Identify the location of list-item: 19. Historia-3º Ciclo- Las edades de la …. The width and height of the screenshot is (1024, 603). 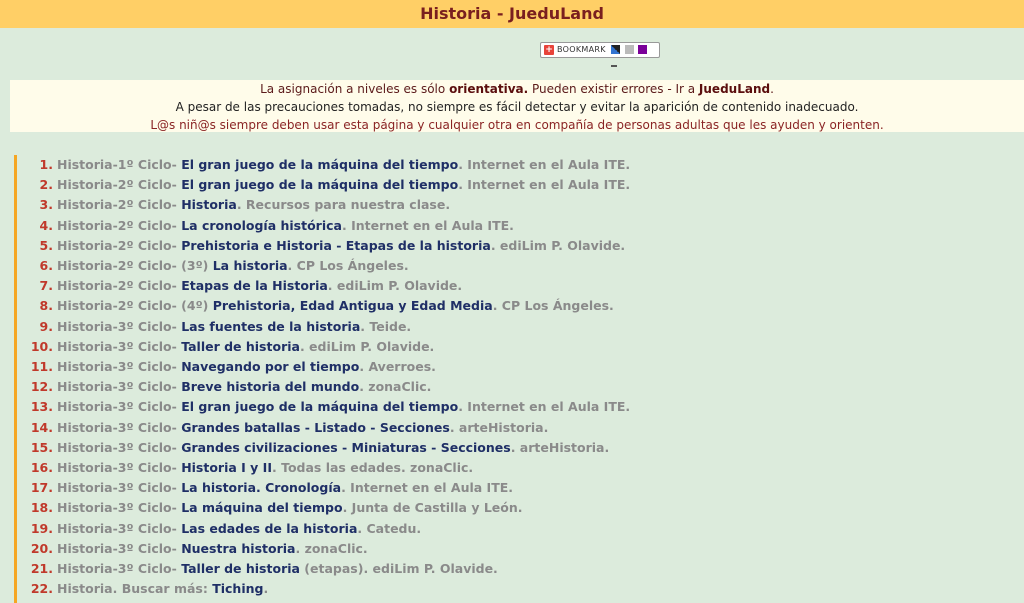
(219, 529).